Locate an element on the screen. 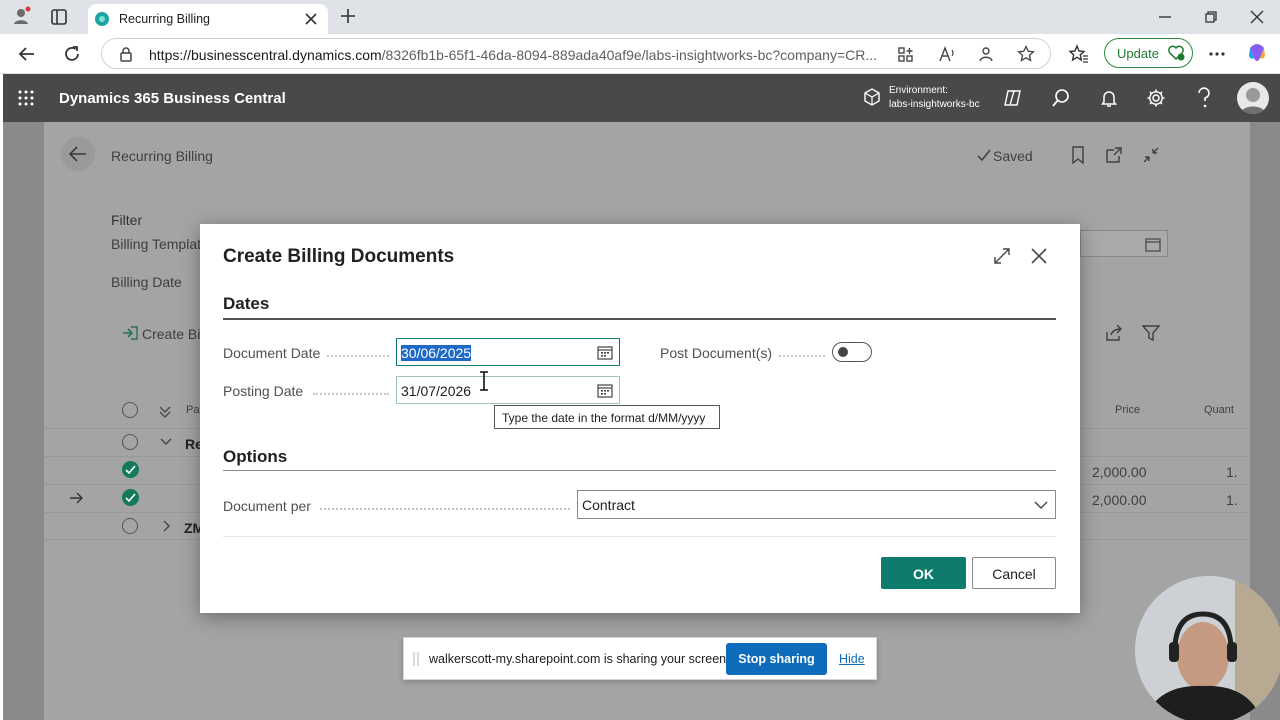 This screenshot has height=720, width=1280. ok-button: OK is located at coordinates (923, 573).